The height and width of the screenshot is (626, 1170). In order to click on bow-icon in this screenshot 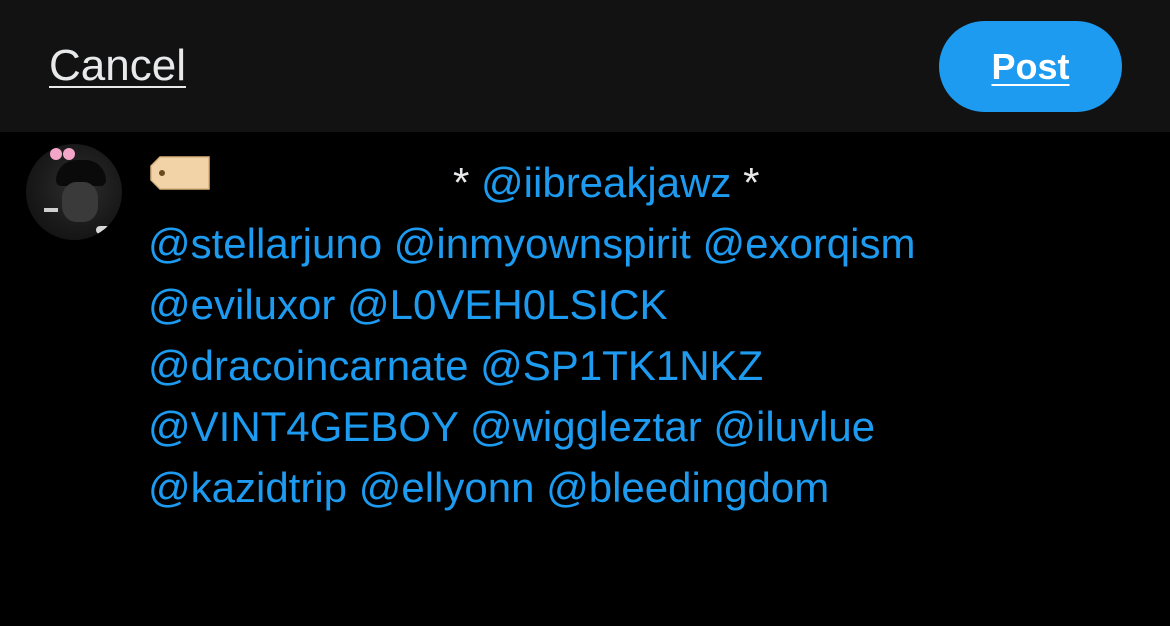, I will do `click(63, 155)`.